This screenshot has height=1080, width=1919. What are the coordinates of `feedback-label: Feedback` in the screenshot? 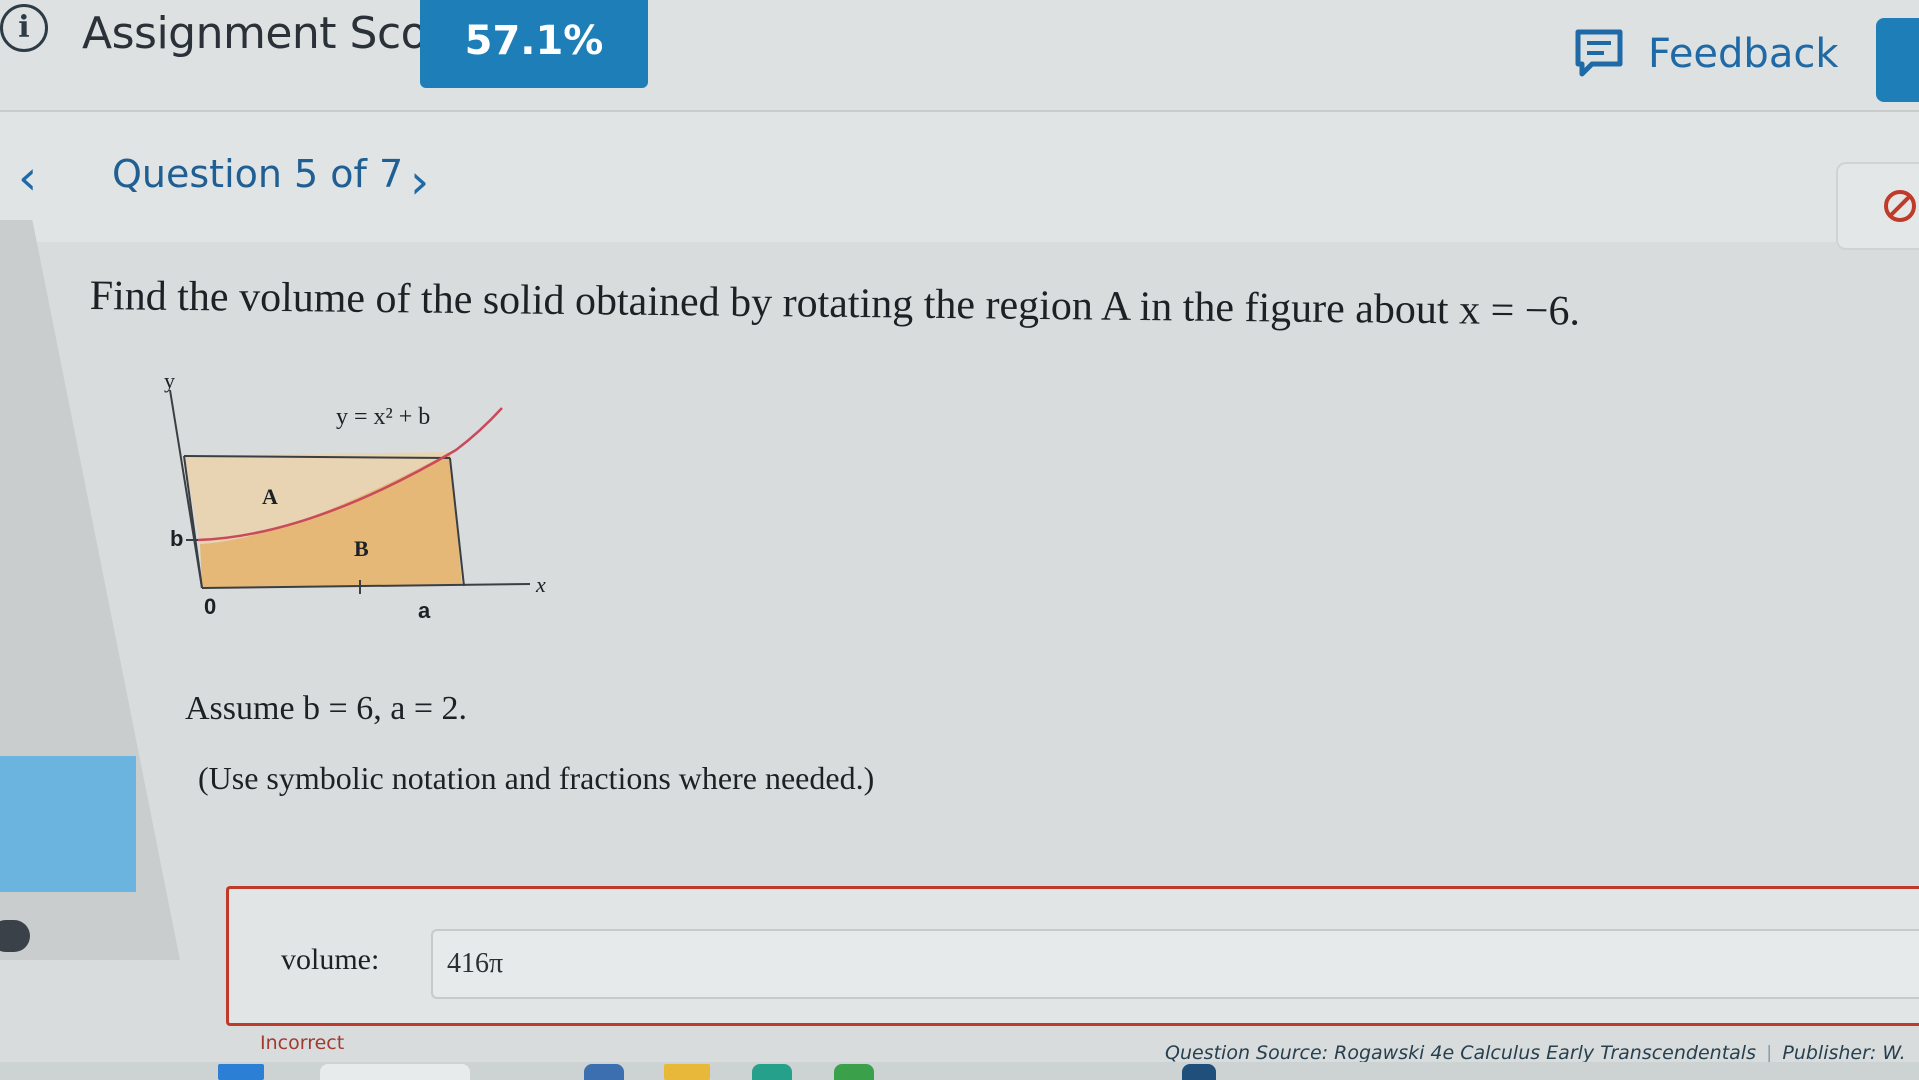 It's located at (1743, 54).